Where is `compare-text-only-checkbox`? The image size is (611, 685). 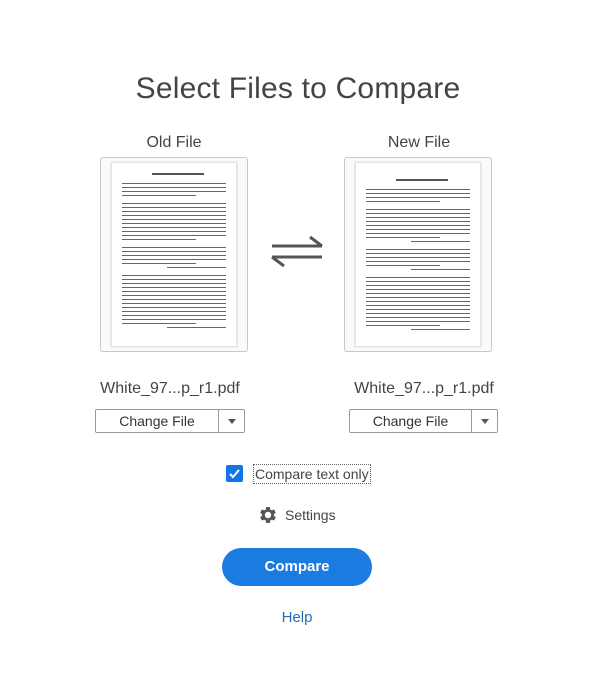
compare-text-only-checkbox is located at coordinates (234, 473).